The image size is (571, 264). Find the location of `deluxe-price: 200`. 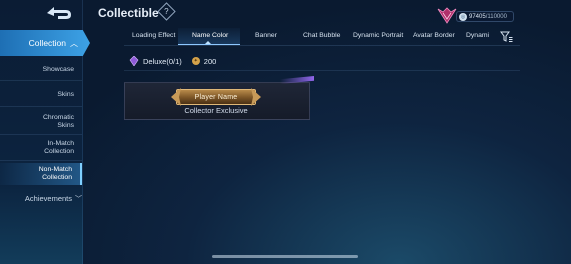

deluxe-price: 200 is located at coordinates (210, 61).